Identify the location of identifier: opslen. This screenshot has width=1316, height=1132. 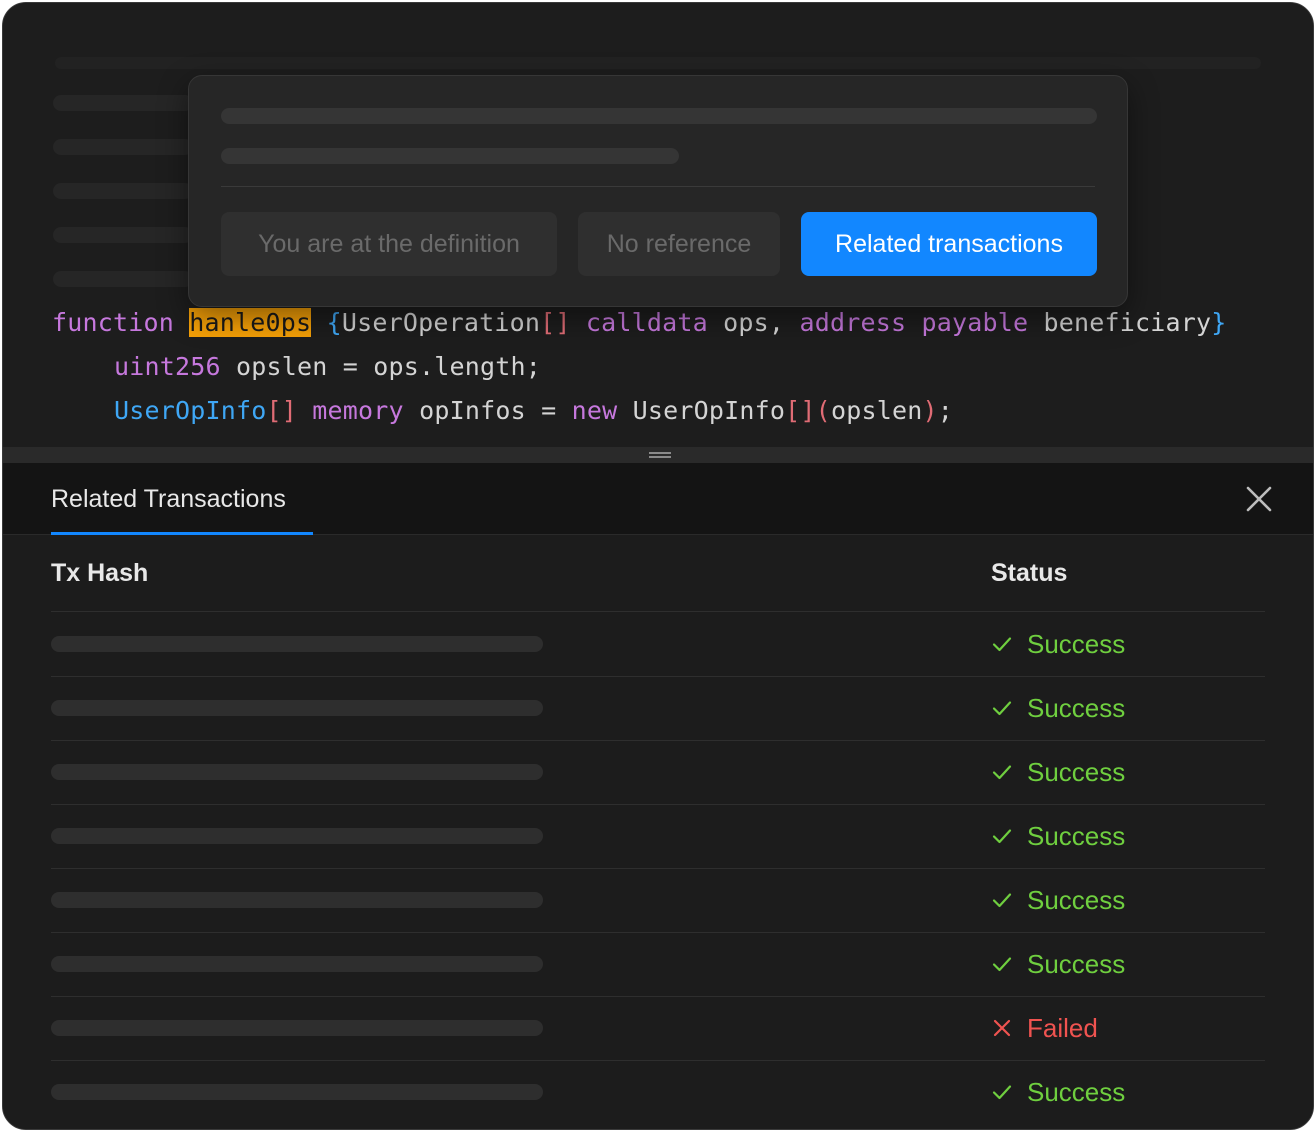
(876, 410).